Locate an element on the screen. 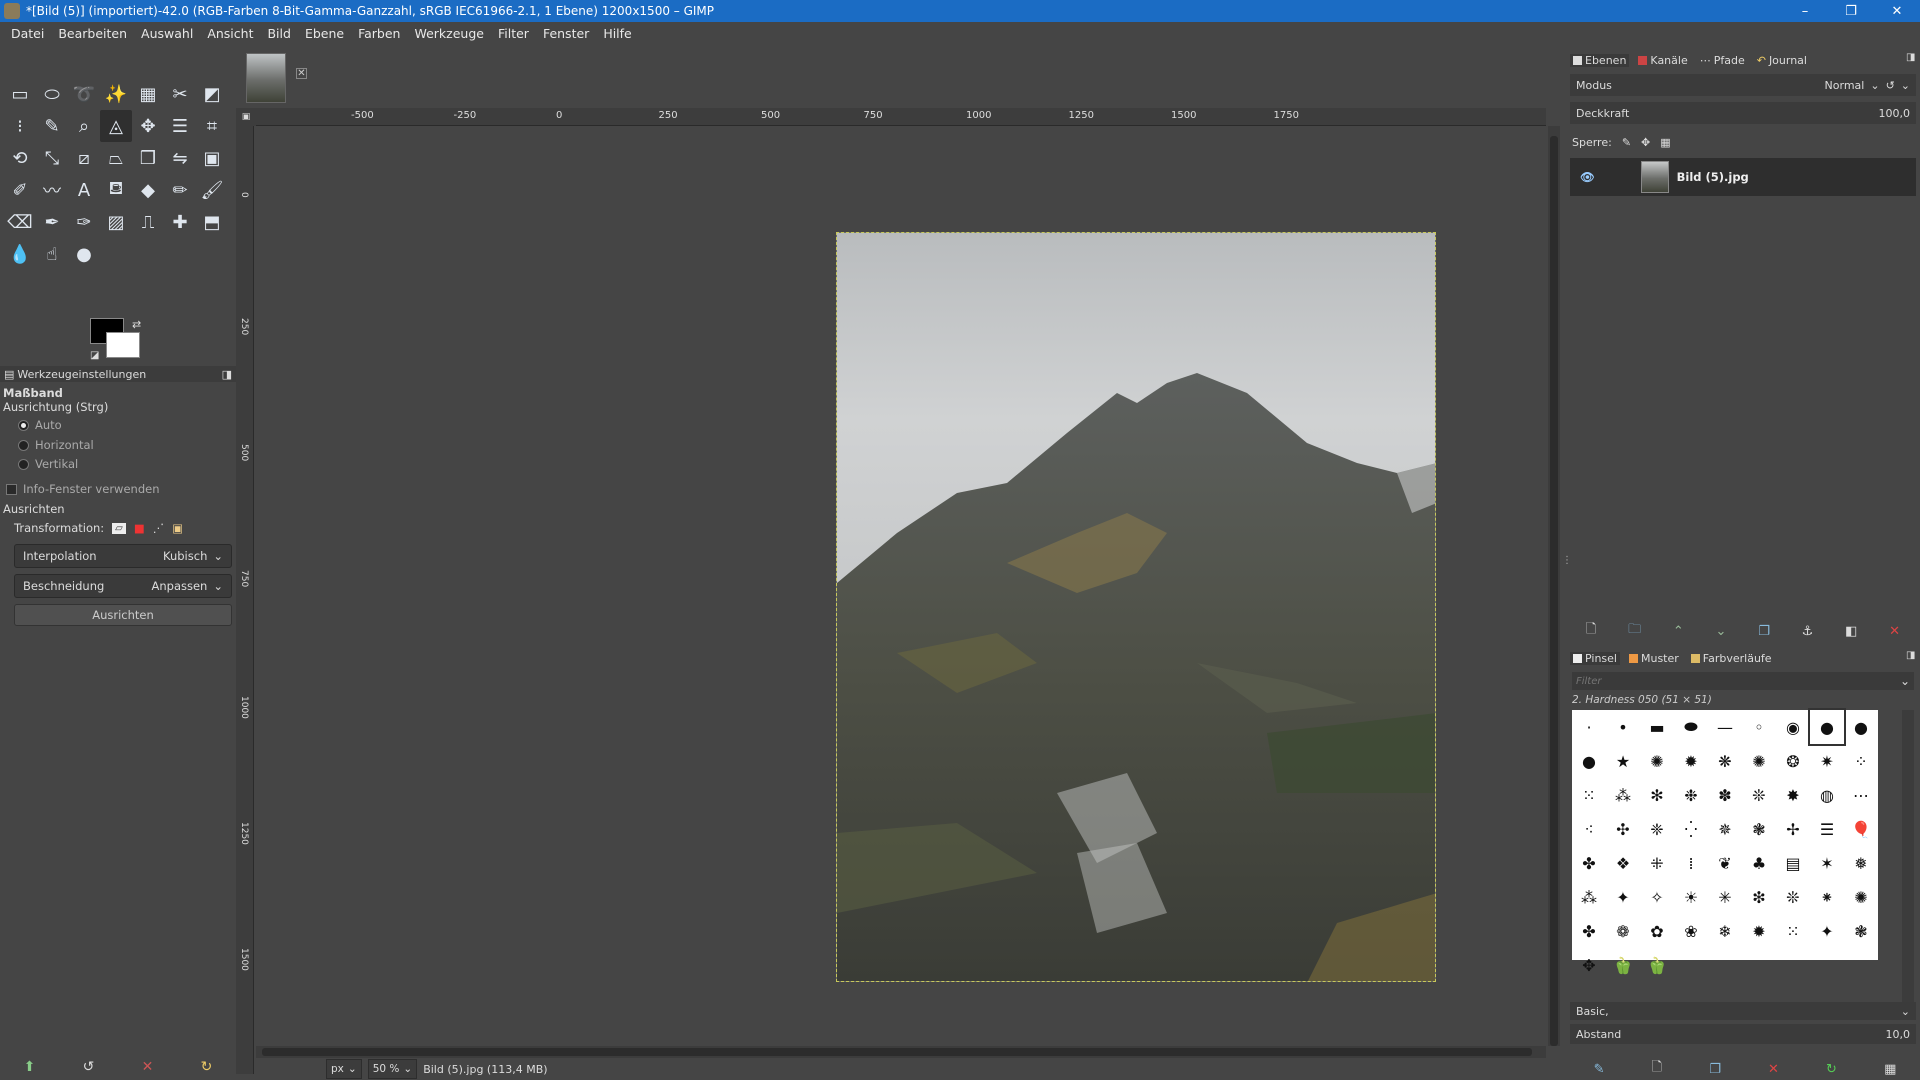  vertical-scrollbar is located at coordinates (1554, 586).